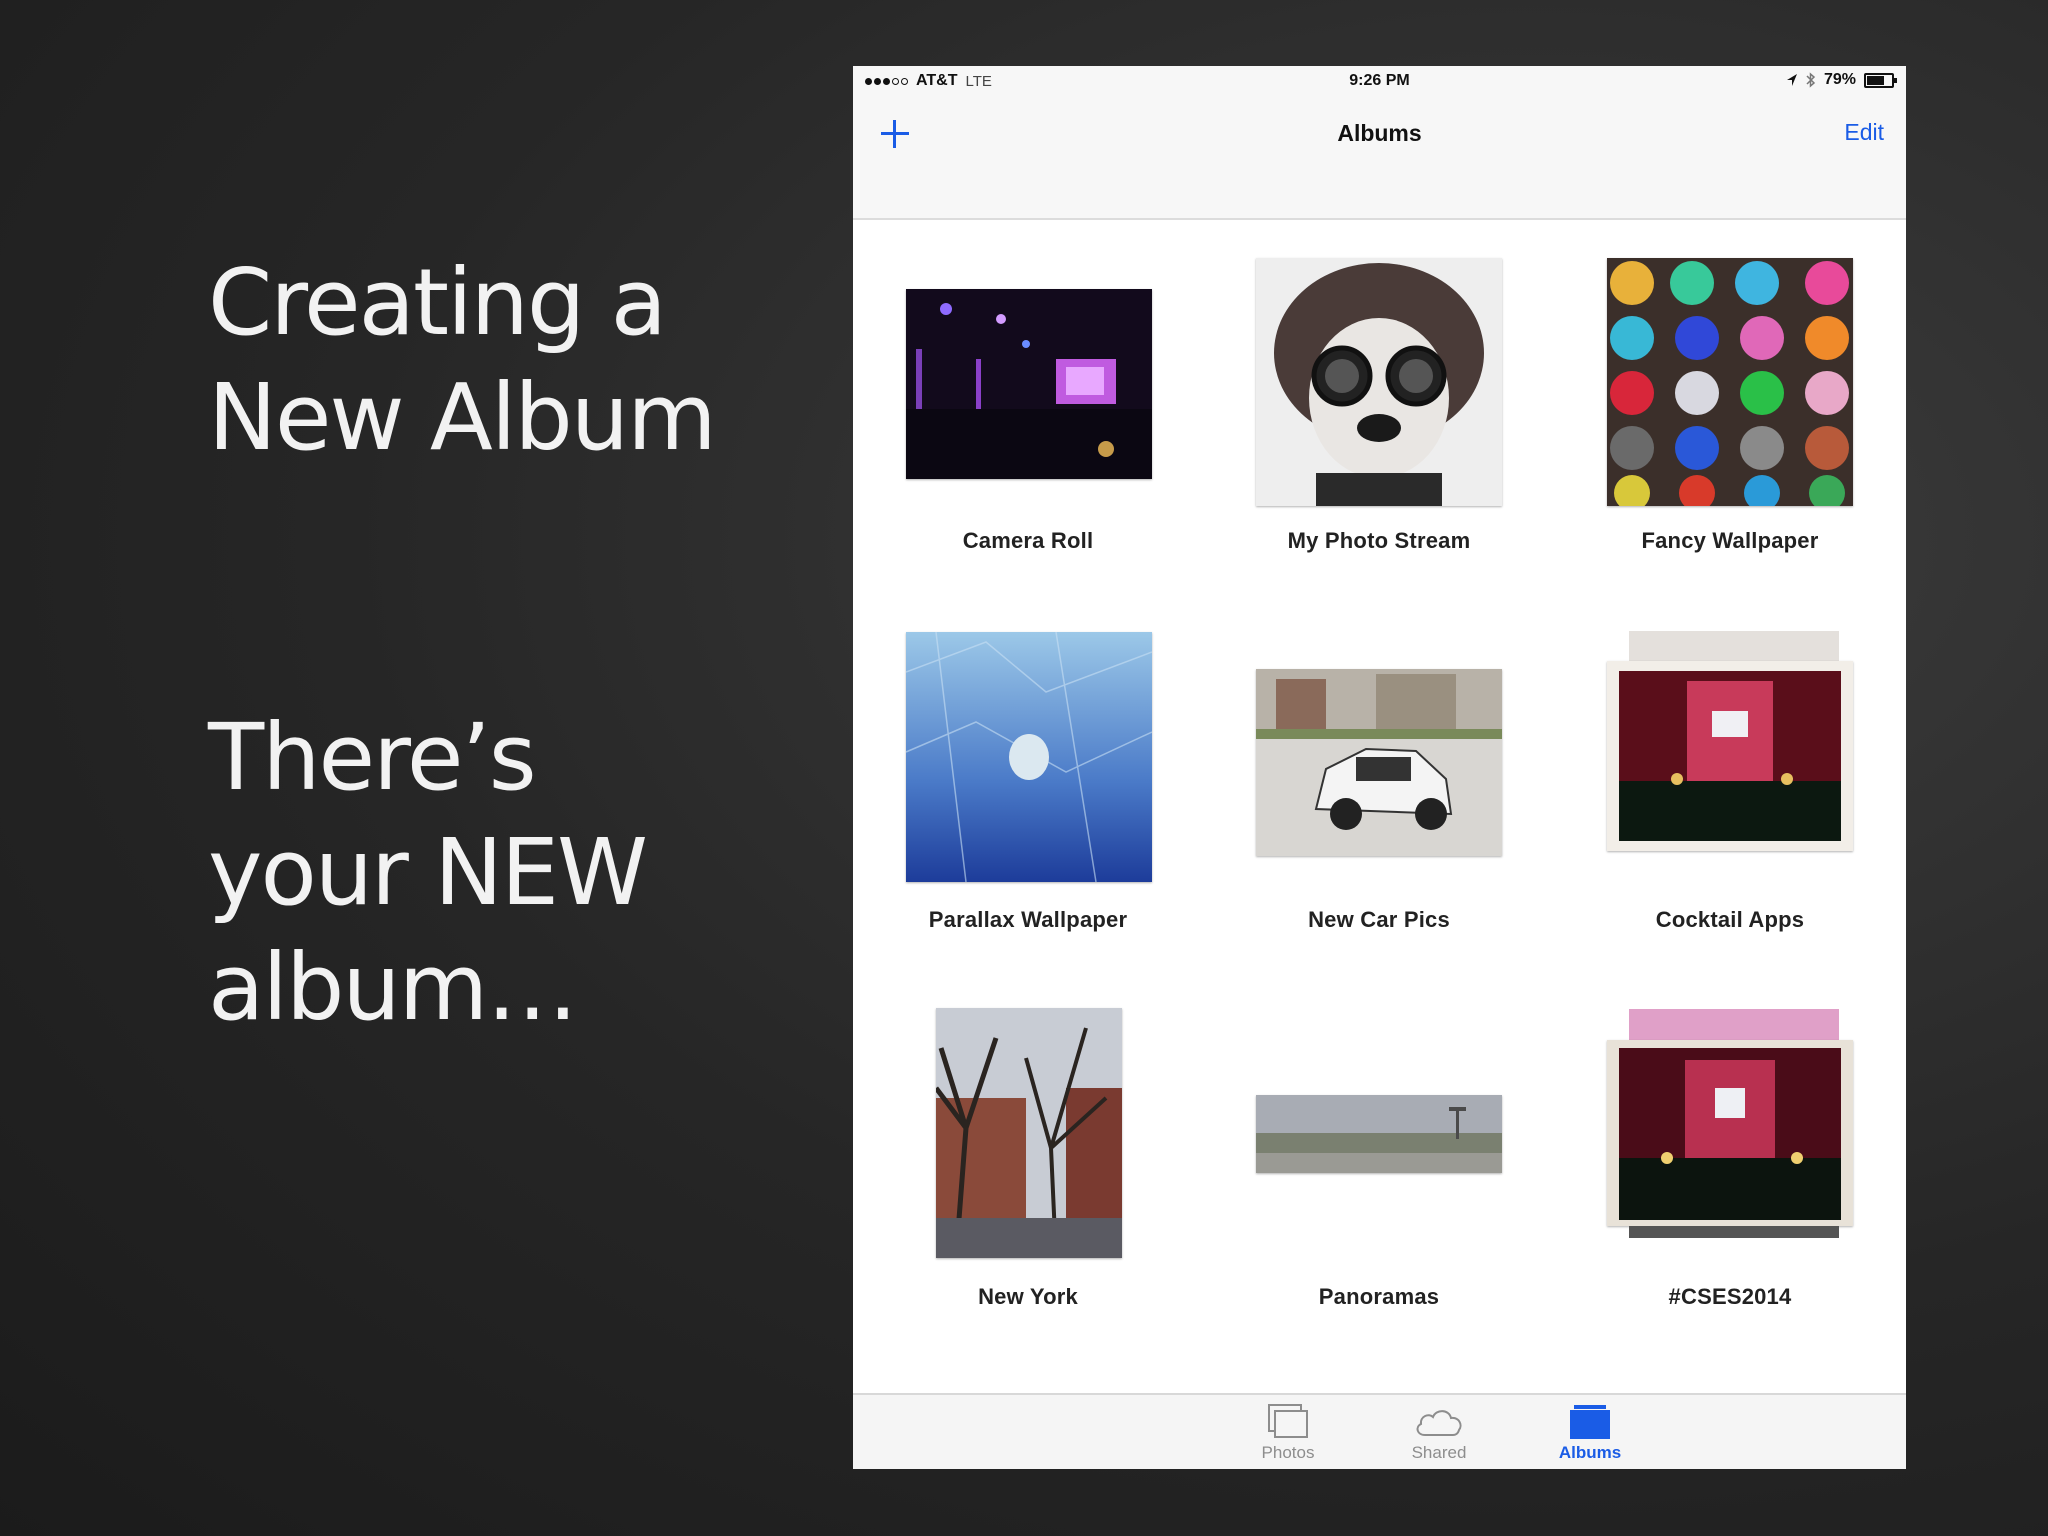 The image size is (2048, 1536). Describe the element at coordinates (1730, 919) in the screenshot. I see `album-label: Cocktail Apps` at that location.